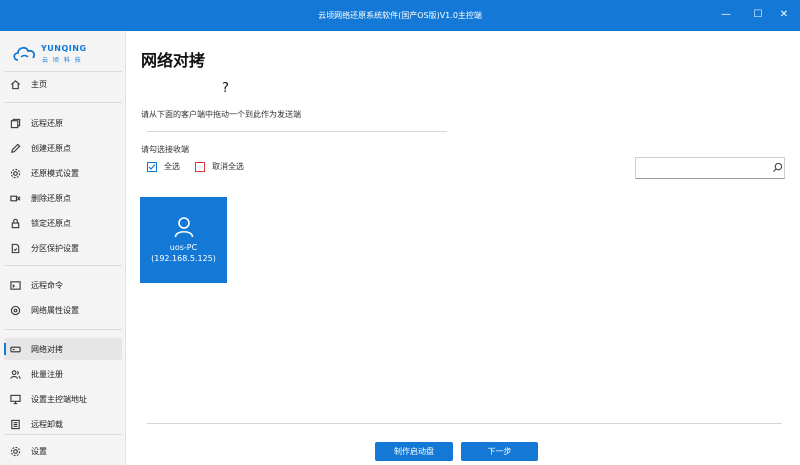 This screenshot has width=800, height=465. I want to click on sidebar-item-remote-uninstall: 远程卸载, so click(63, 424).